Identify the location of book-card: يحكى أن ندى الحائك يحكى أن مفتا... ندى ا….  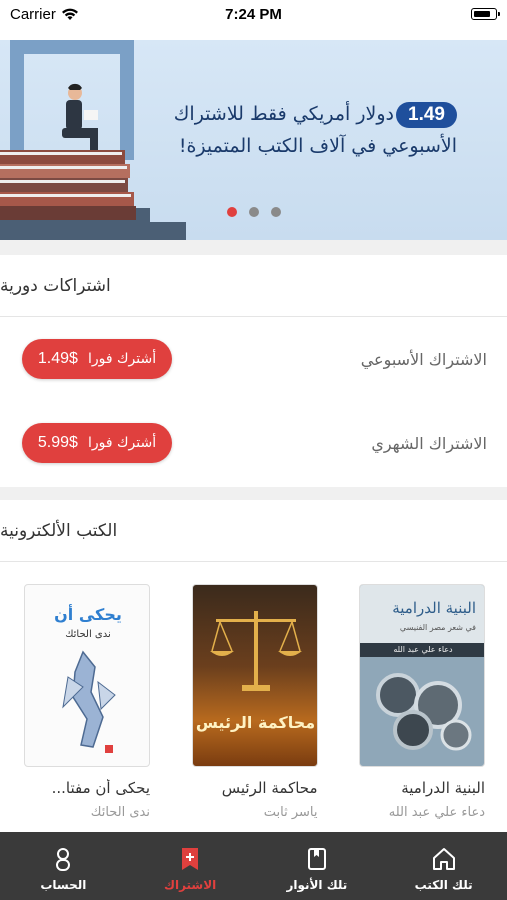
(87, 702).